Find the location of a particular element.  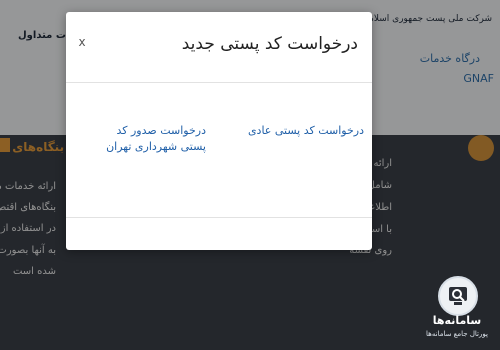

modal-footer is located at coordinates (219, 234).